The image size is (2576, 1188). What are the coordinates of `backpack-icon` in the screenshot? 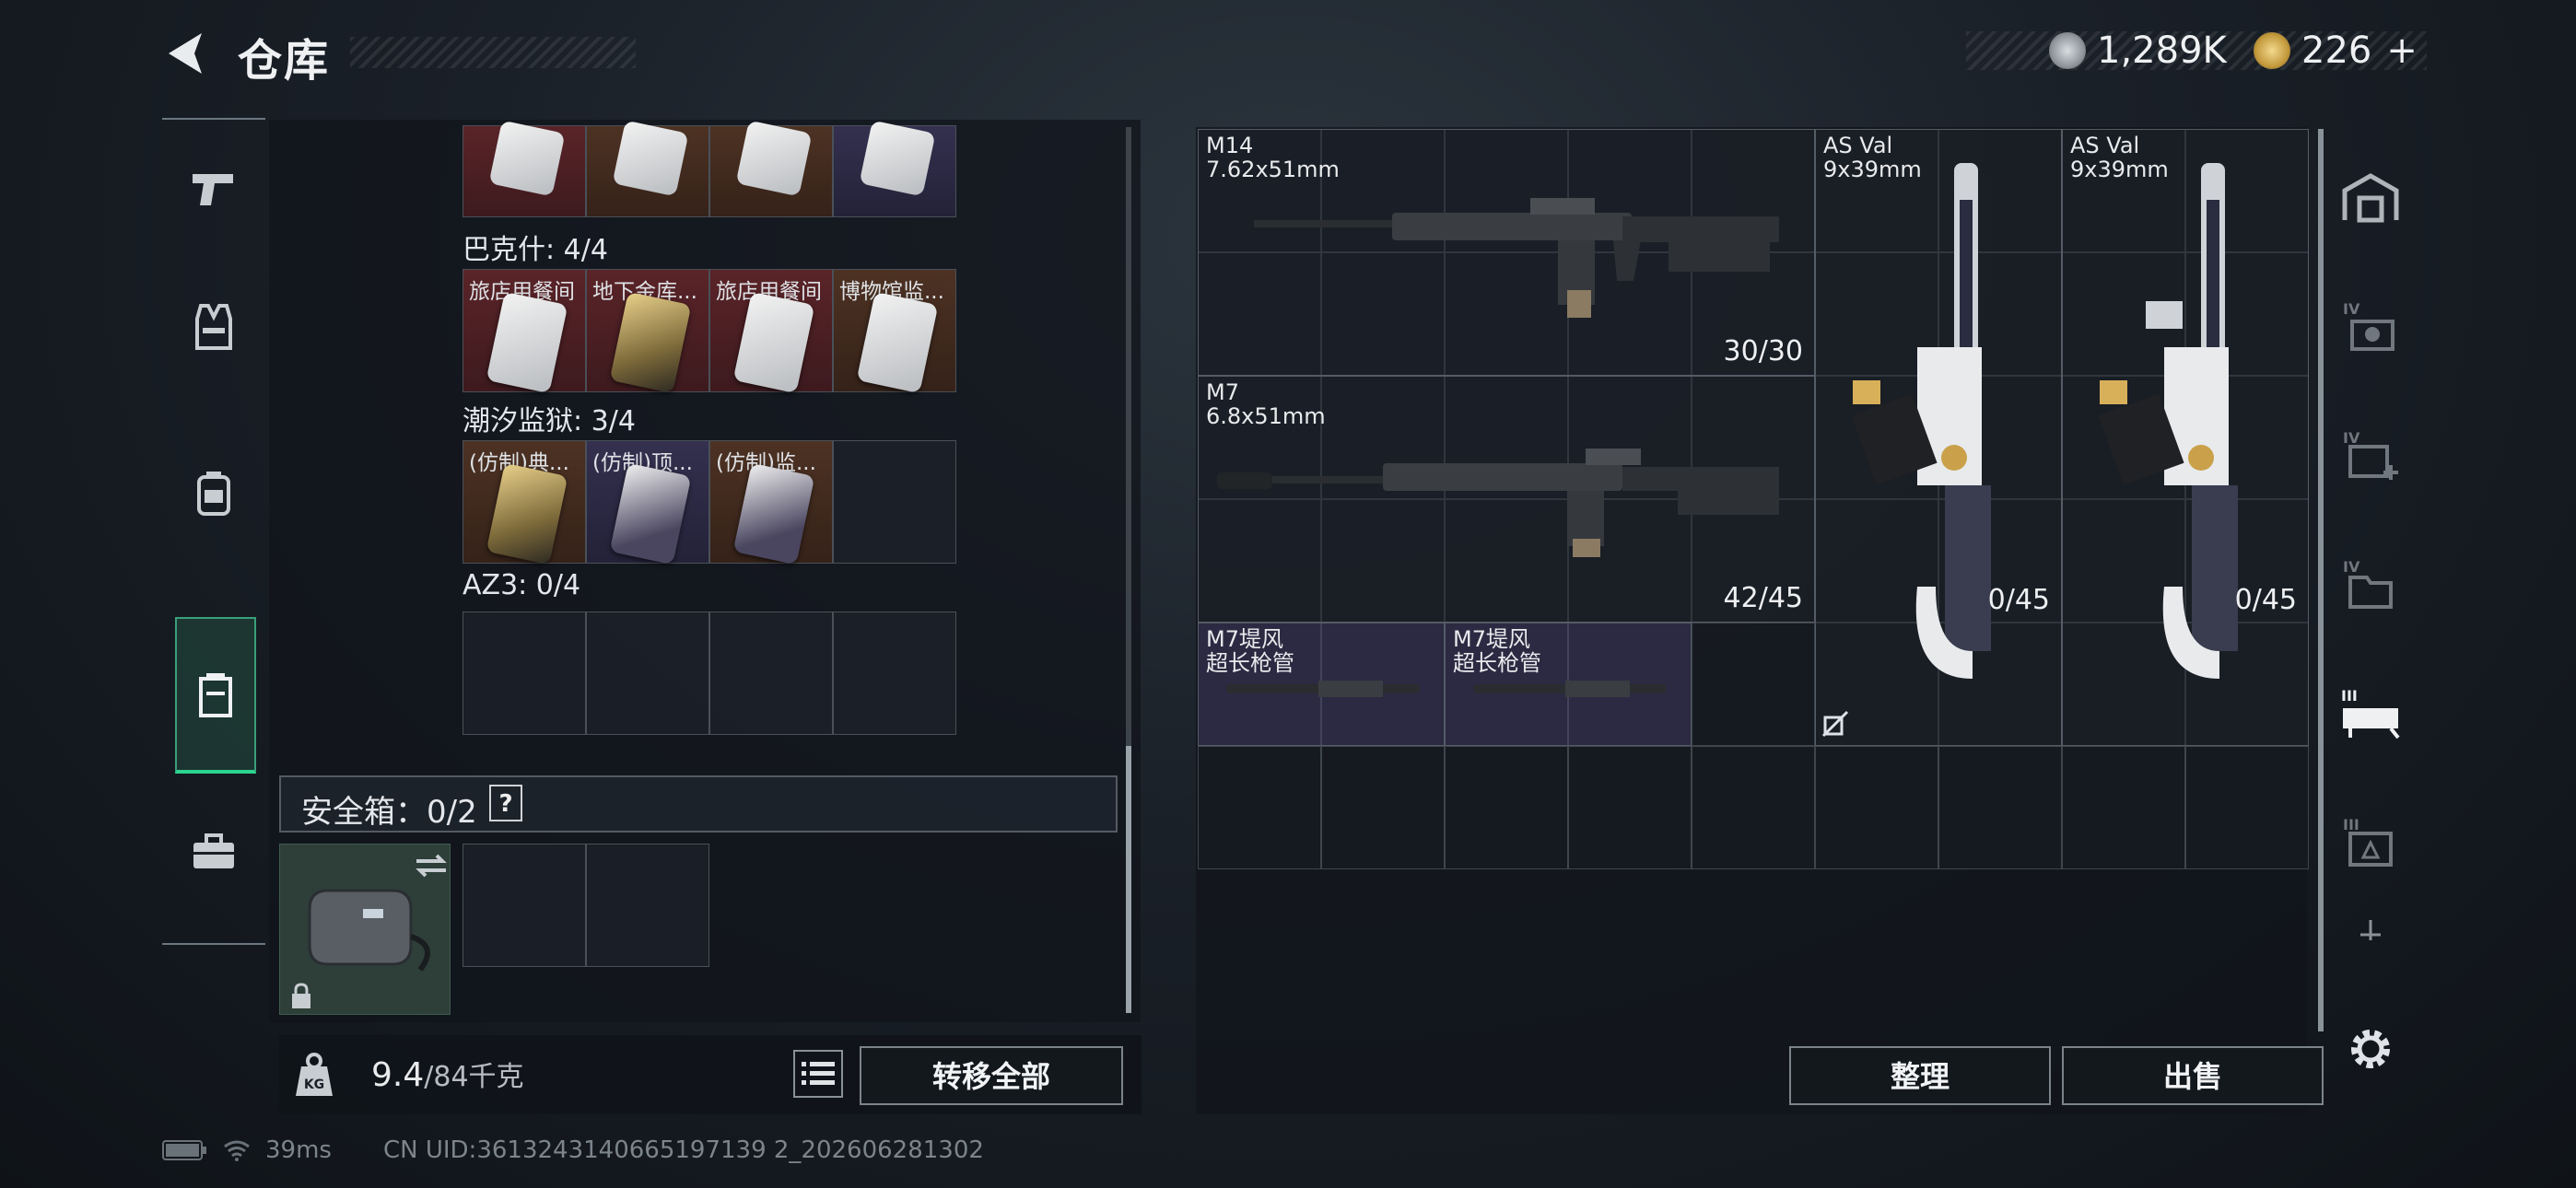 It's located at (213, 494).